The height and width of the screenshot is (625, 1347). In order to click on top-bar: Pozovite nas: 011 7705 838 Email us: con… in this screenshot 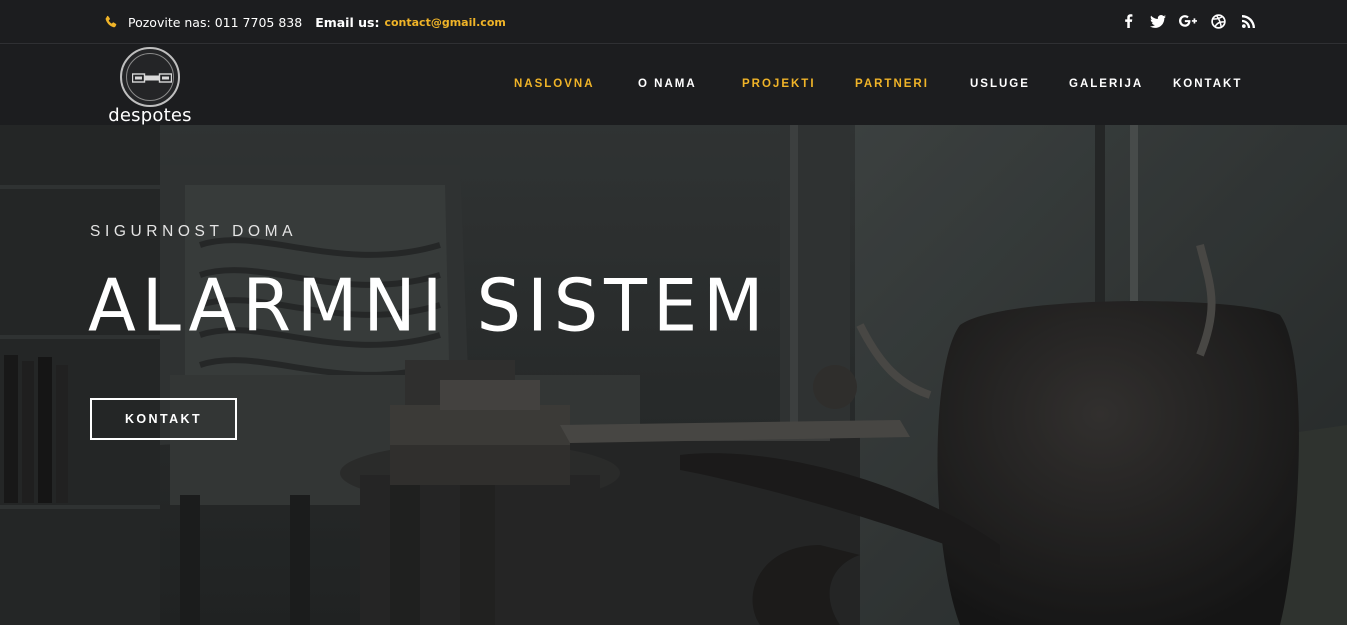, I will do `click(673, 22)`.